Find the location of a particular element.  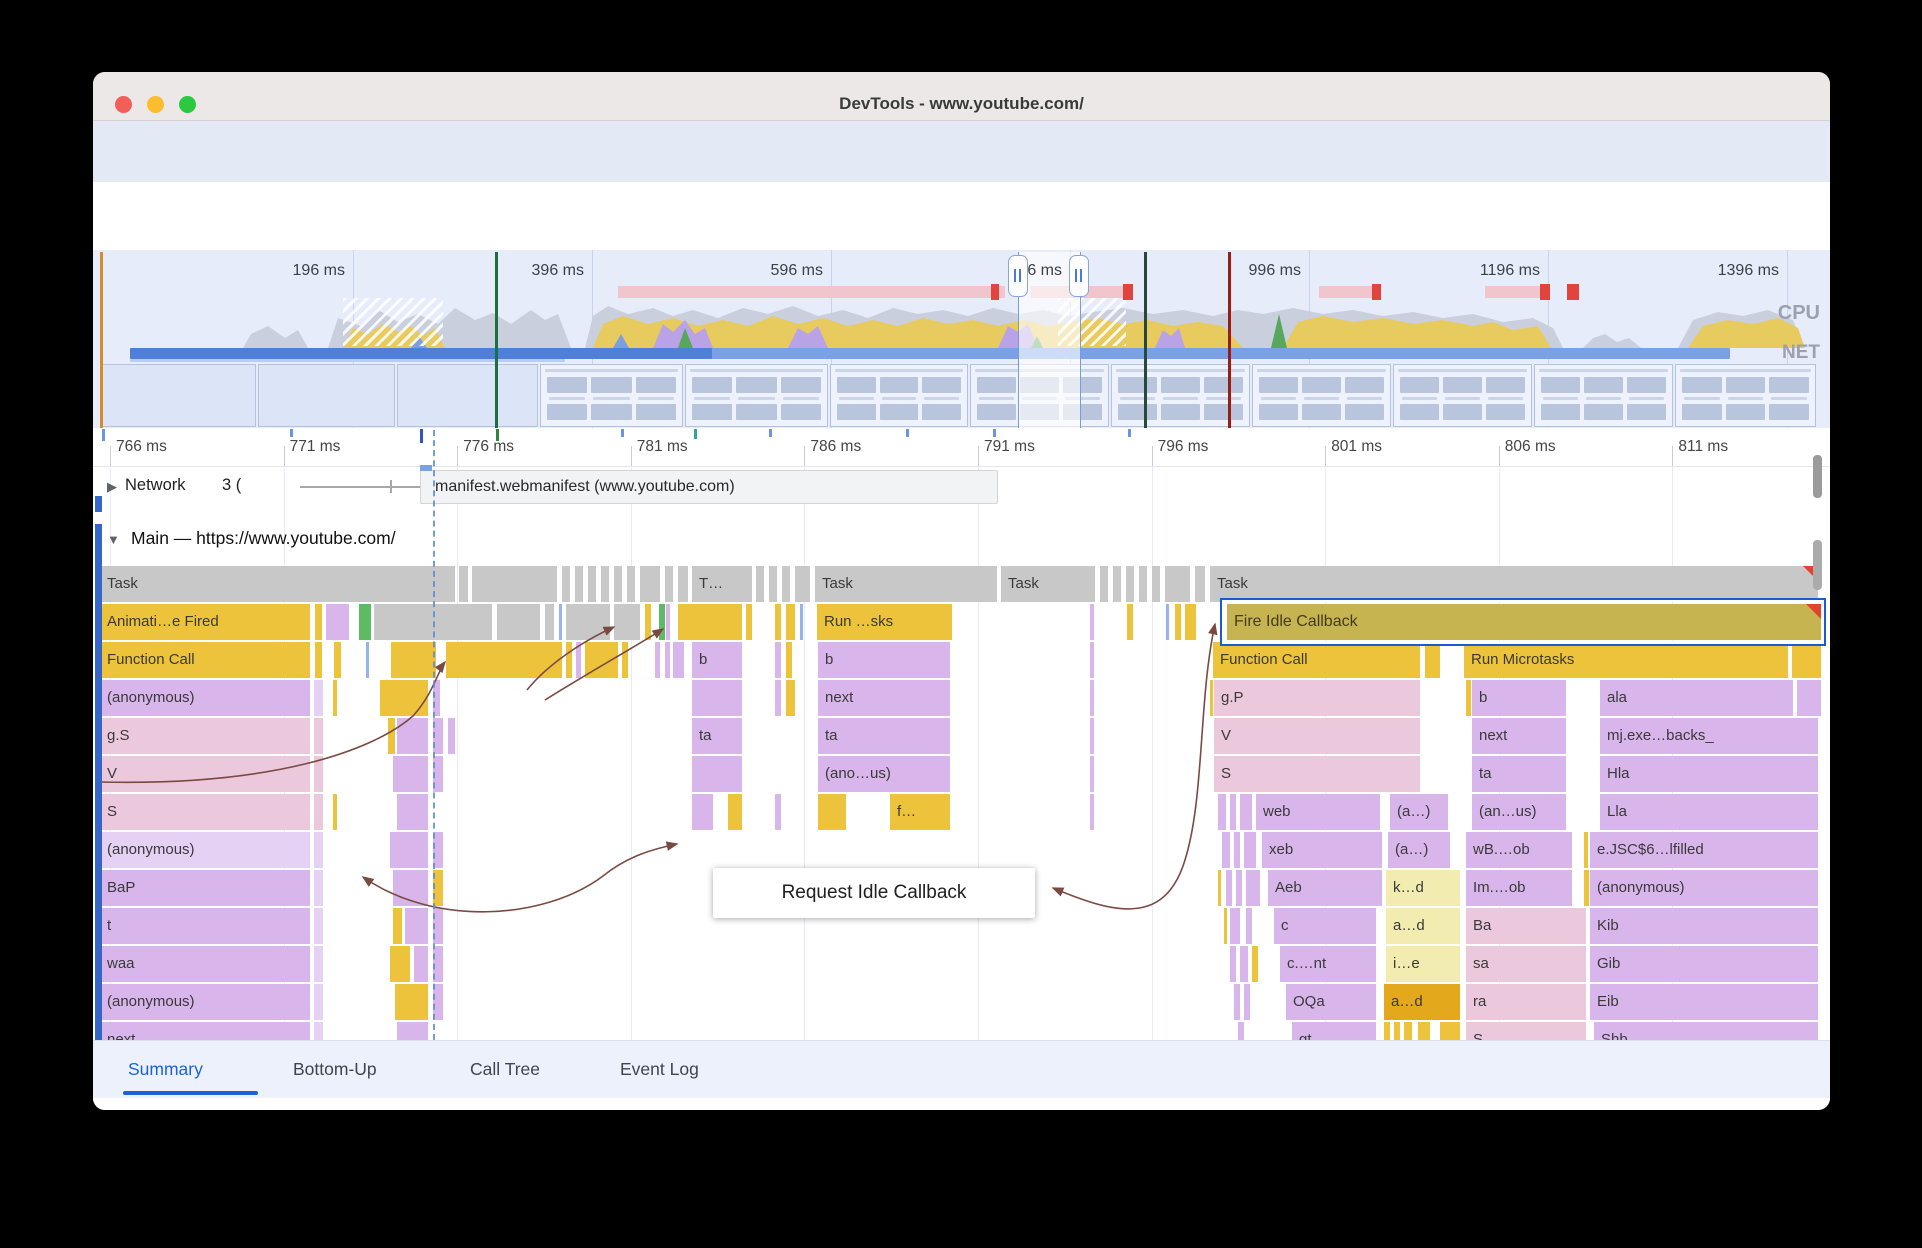

flame-event: g.P is located at coordinates (1317, 698).